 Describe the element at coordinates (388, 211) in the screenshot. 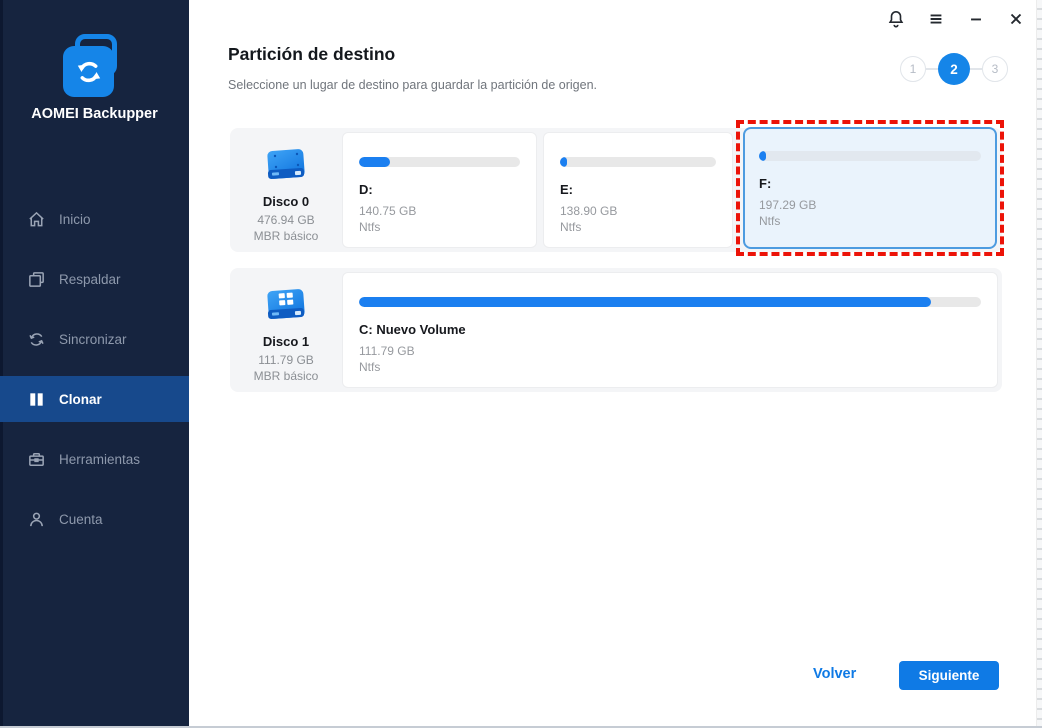

I see `partition-size: 140.75 GB` at that location.